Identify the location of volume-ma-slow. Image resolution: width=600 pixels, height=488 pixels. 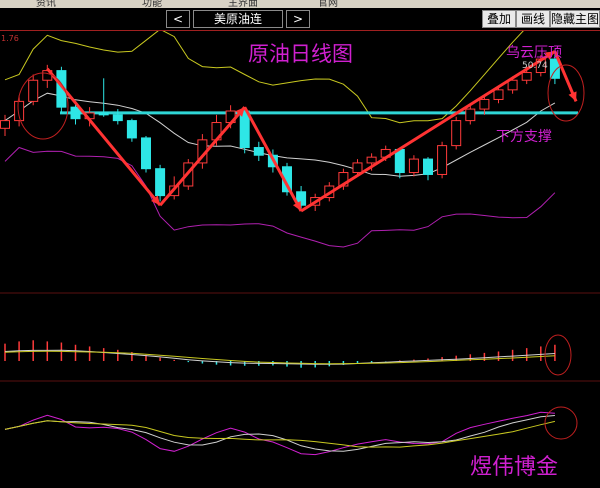
(279, 357).